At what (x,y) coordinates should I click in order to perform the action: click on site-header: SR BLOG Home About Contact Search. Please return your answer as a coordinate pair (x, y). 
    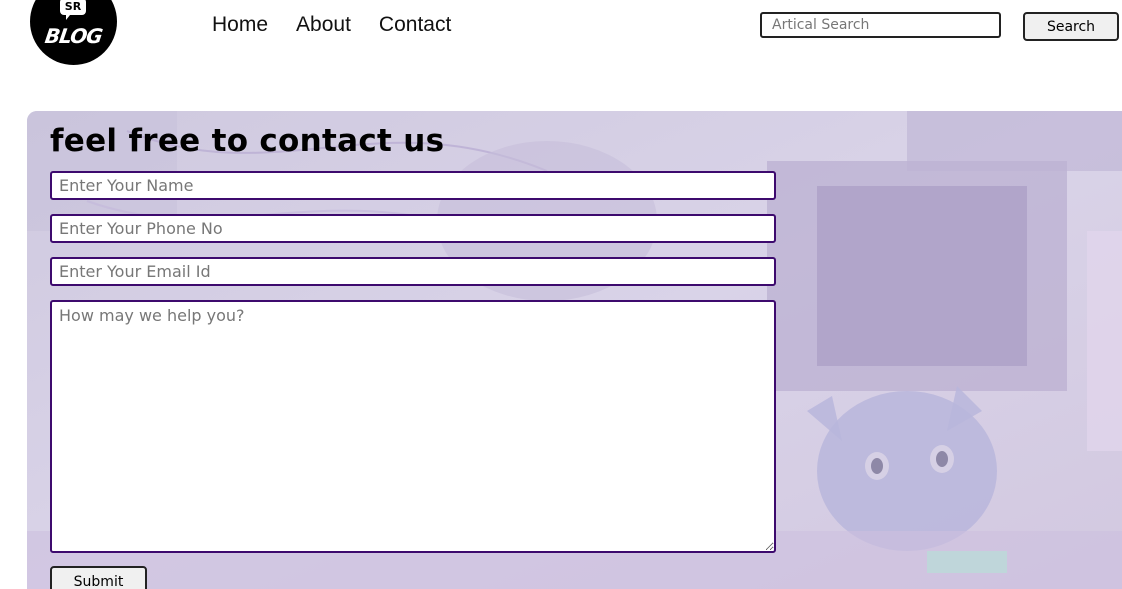
    Looking at the image, I should click on (561, 40).